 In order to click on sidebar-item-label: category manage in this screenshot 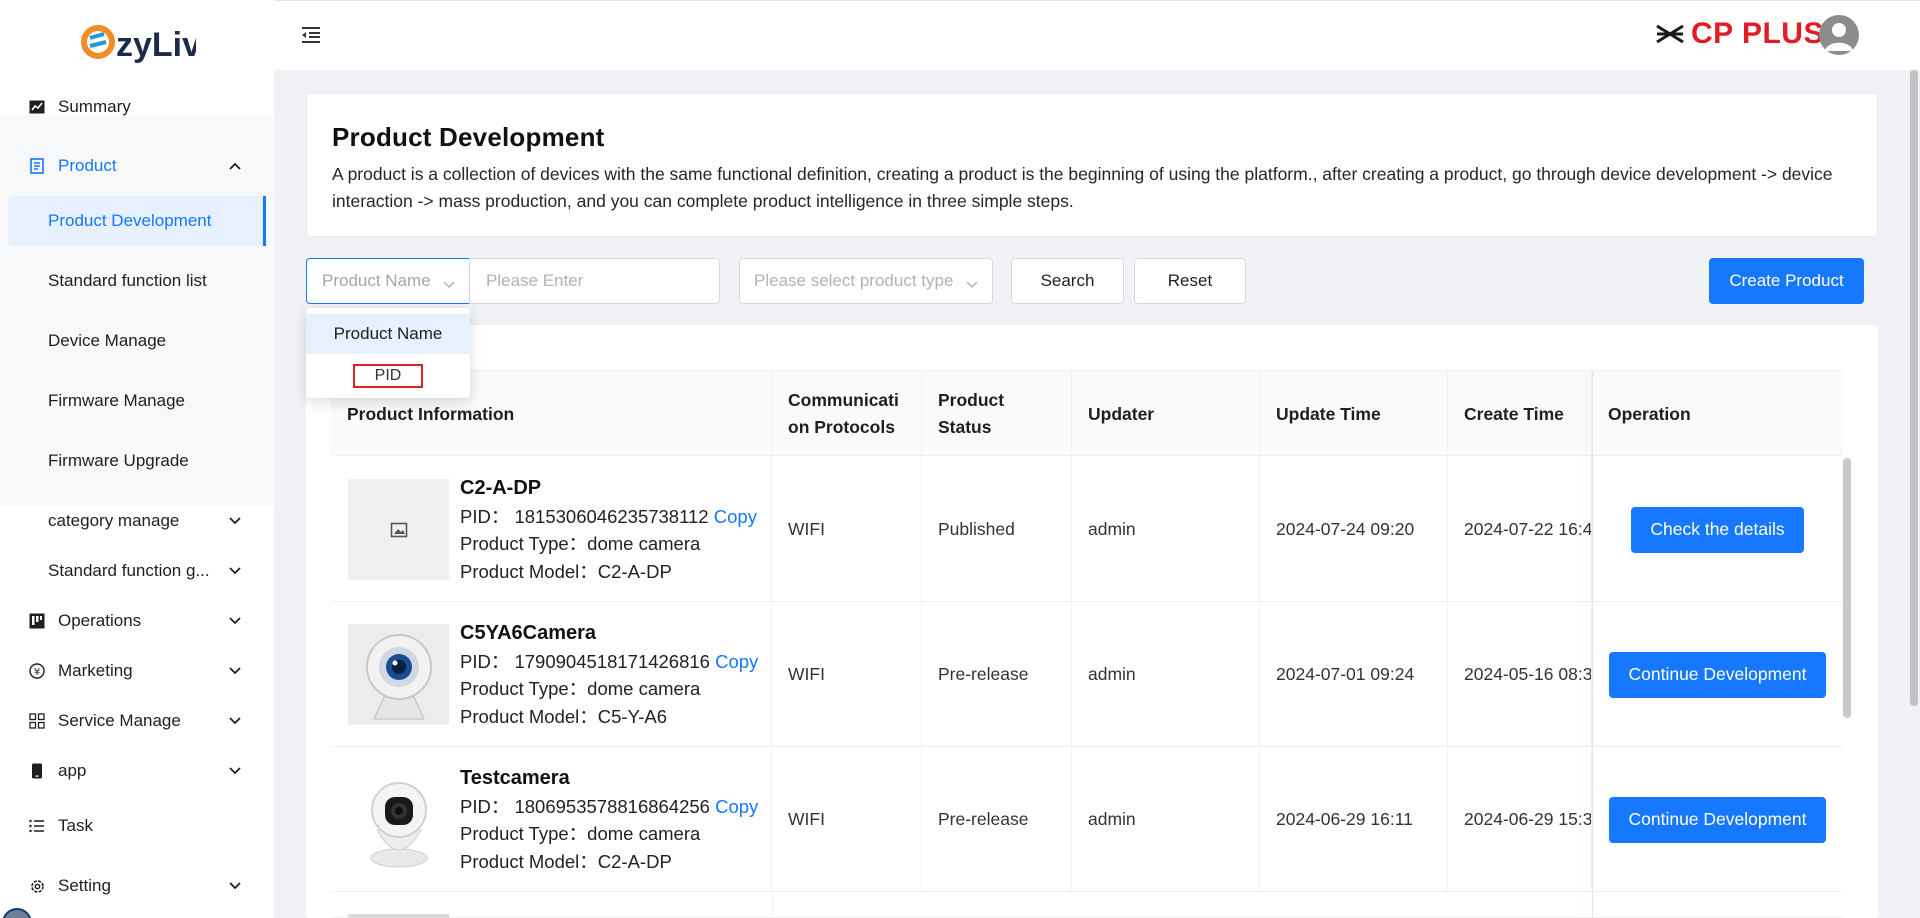, I will do `click(114, 520)`.